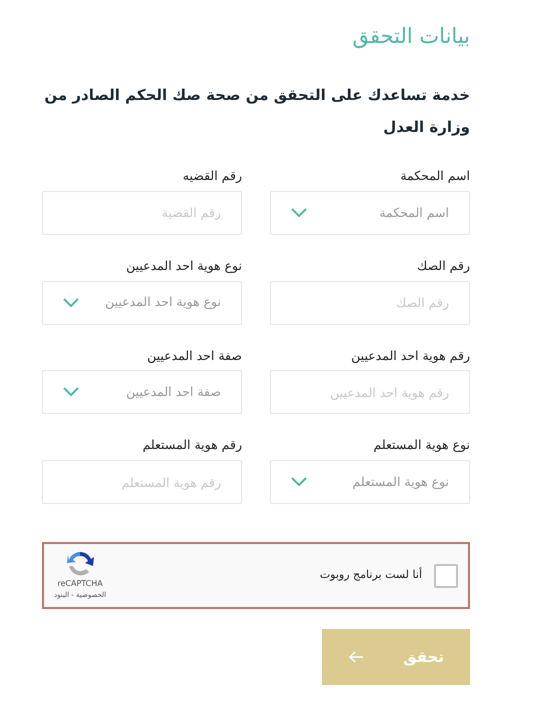 The height and width of the screenshot is (704, 554). What do you see at coordinates (410, 37) in the screenshot?
I see `page-heading: بيانات التحقق` at bounding box center [410, 37].